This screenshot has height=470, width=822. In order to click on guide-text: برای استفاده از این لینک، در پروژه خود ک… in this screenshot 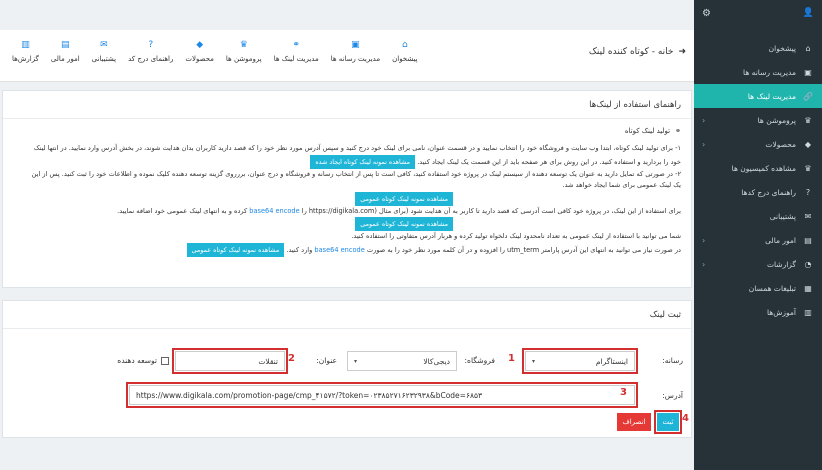, I will do `click(399, 210)`.